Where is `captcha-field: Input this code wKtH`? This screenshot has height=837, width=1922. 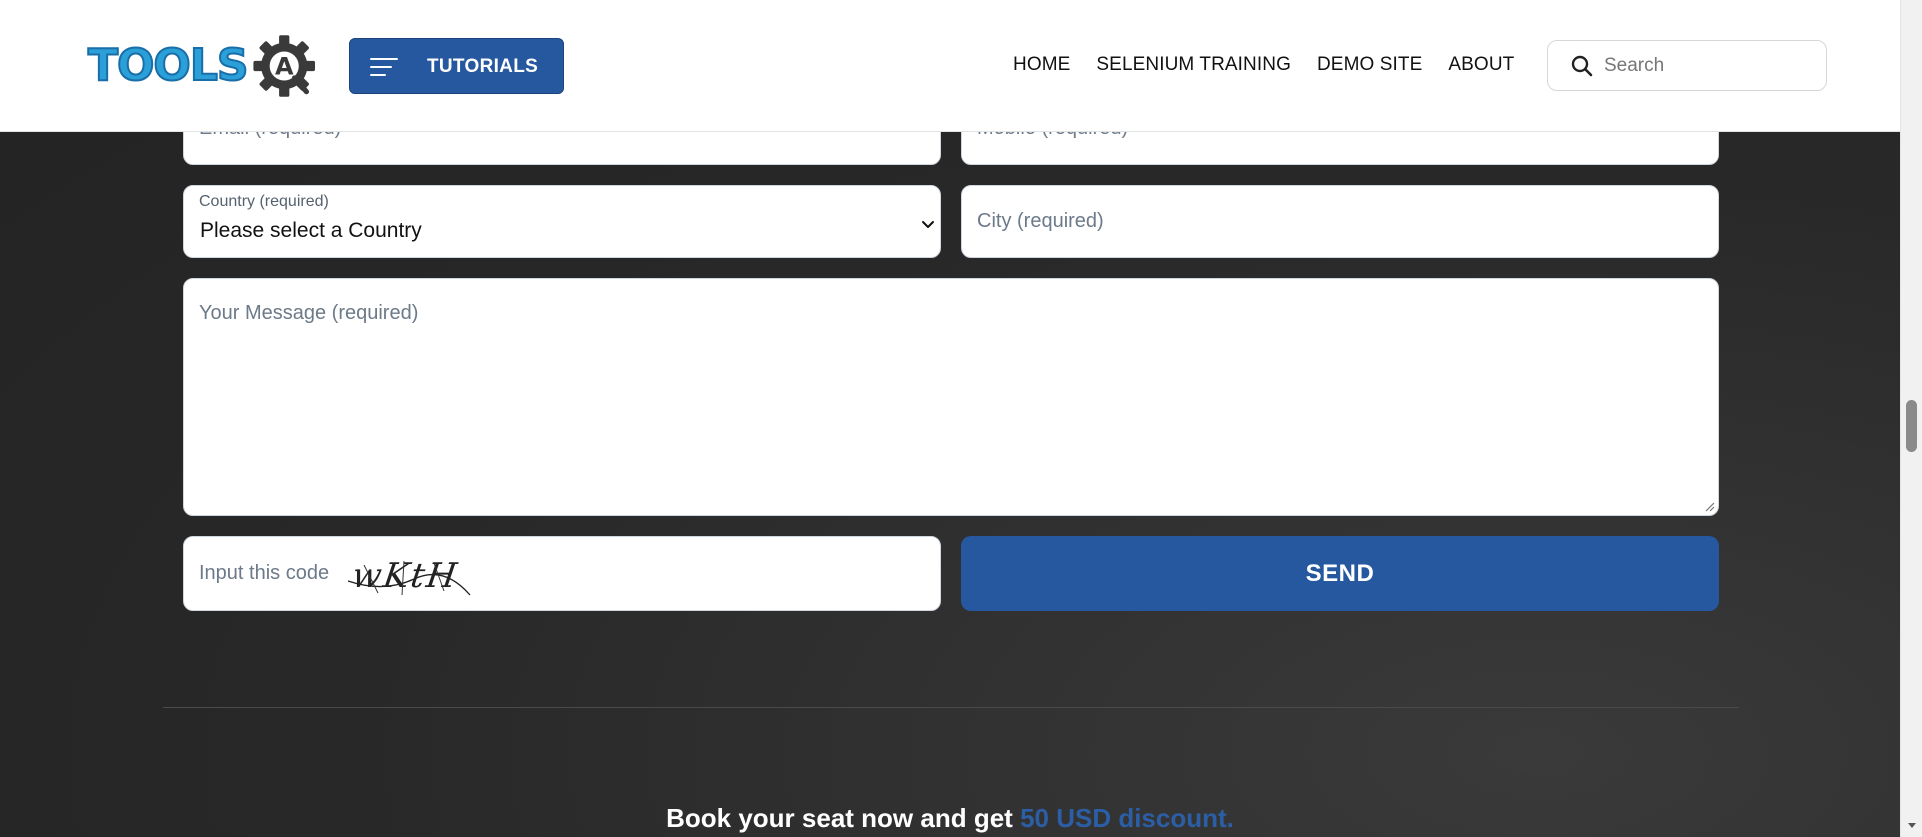 captcha-field: Input this code wKtH is located at coordinates (562, 573).